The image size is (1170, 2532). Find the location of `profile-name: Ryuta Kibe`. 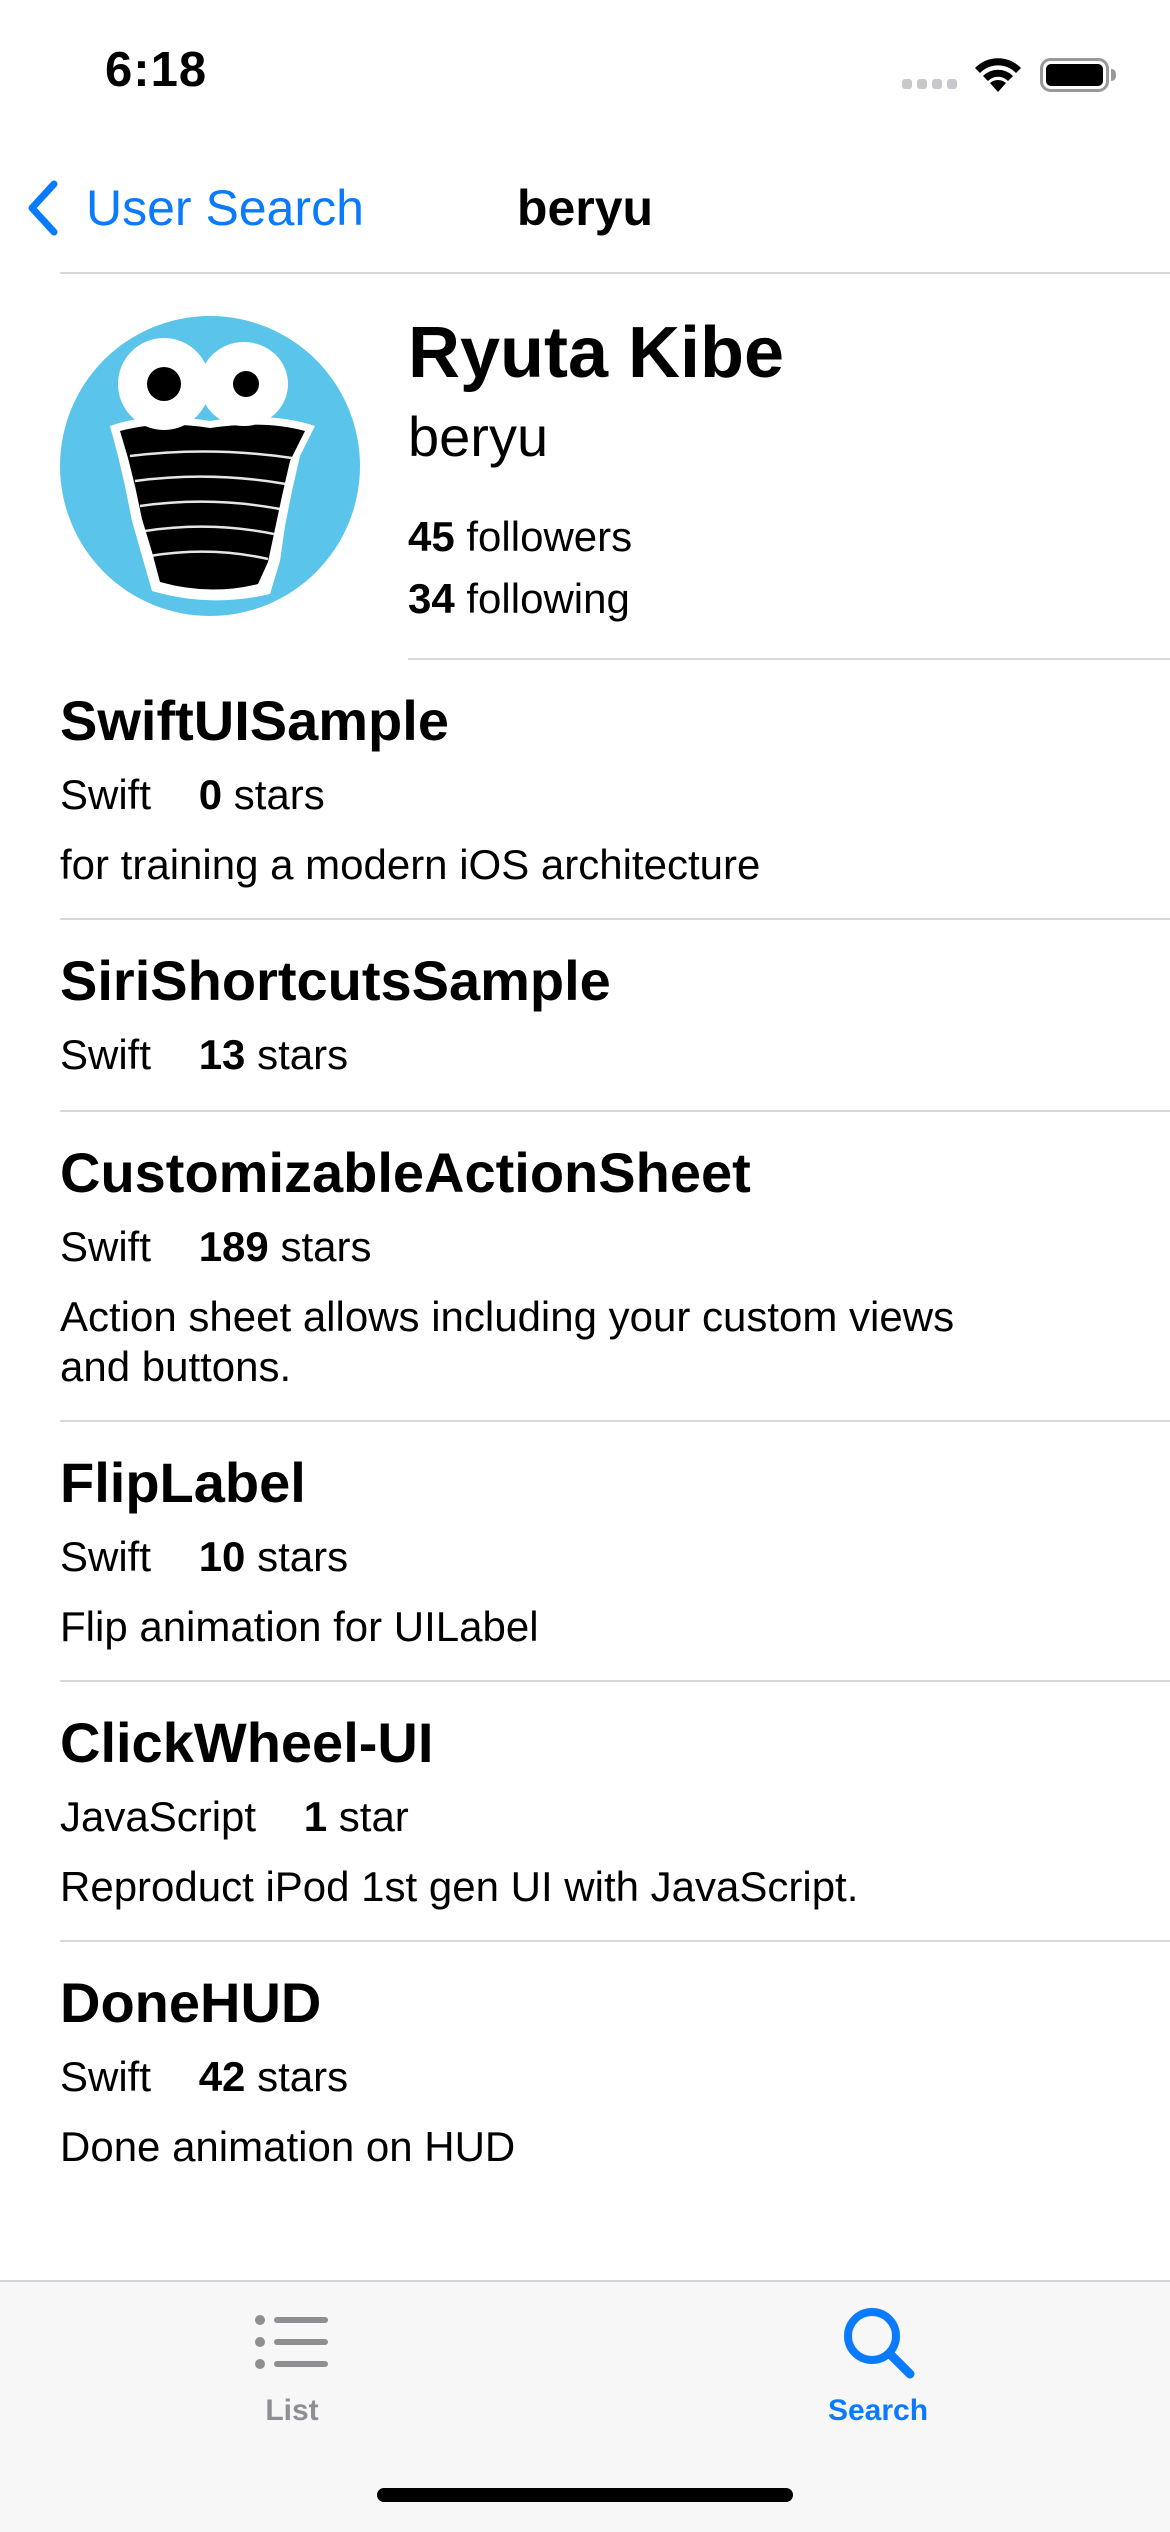

profile-name: Ryuta Kibe is located at coordinates (596, 353).